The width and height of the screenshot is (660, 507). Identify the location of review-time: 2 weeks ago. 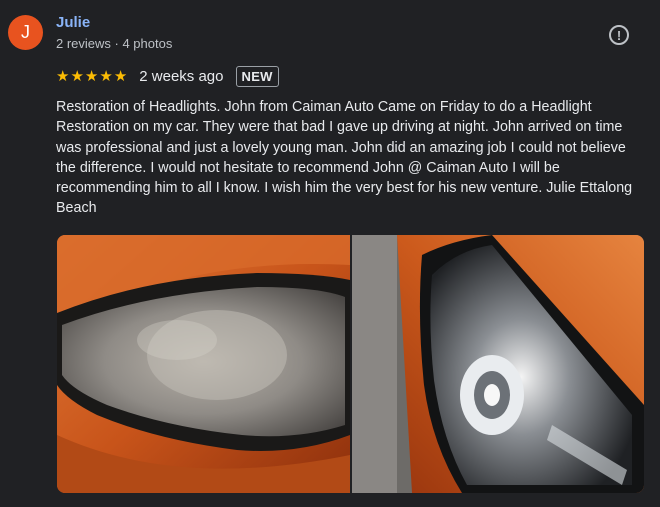
(181, 76).